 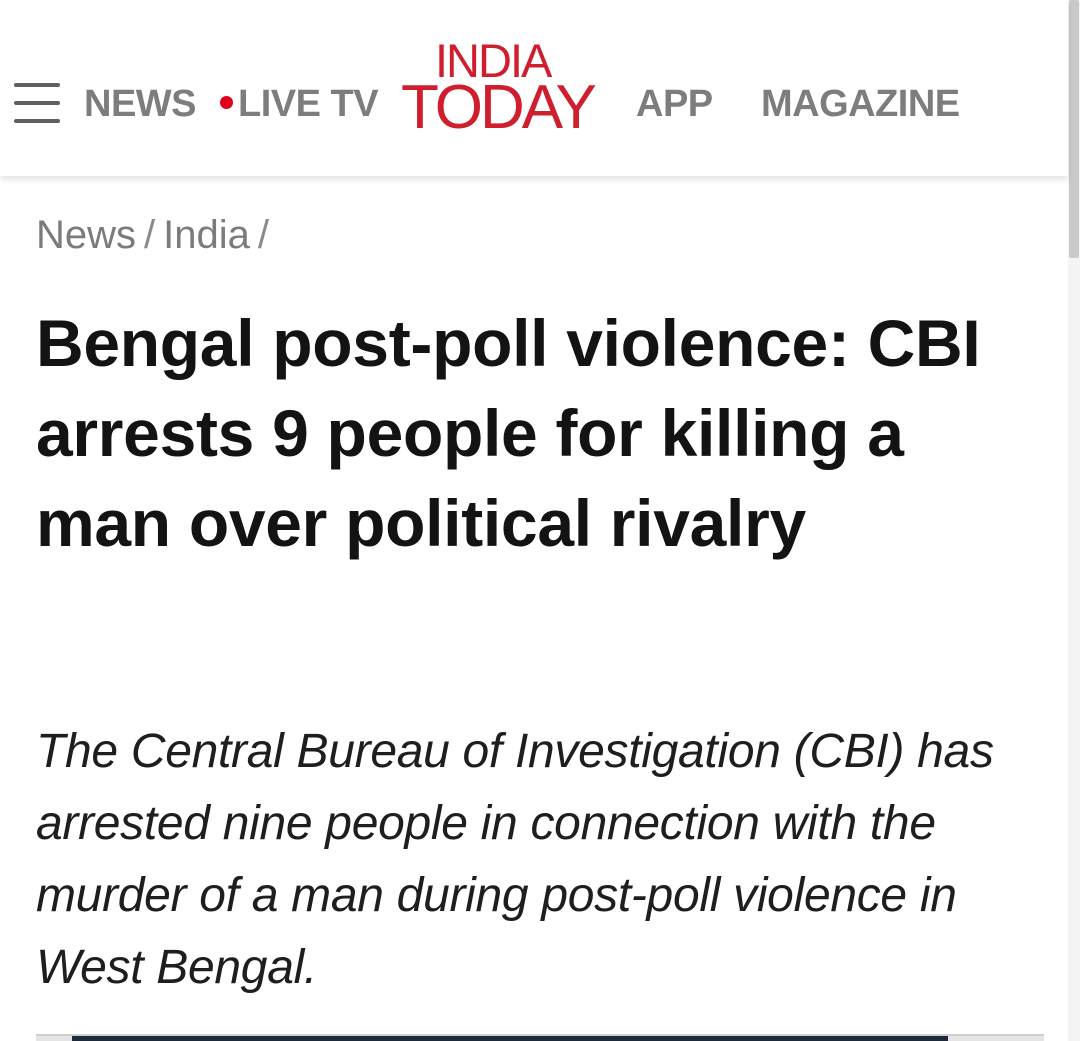 What do you see at coordinates (140, 104) in the screenshot?
I see `nav-news-link: NEWS` at bounding box center [140, 104].